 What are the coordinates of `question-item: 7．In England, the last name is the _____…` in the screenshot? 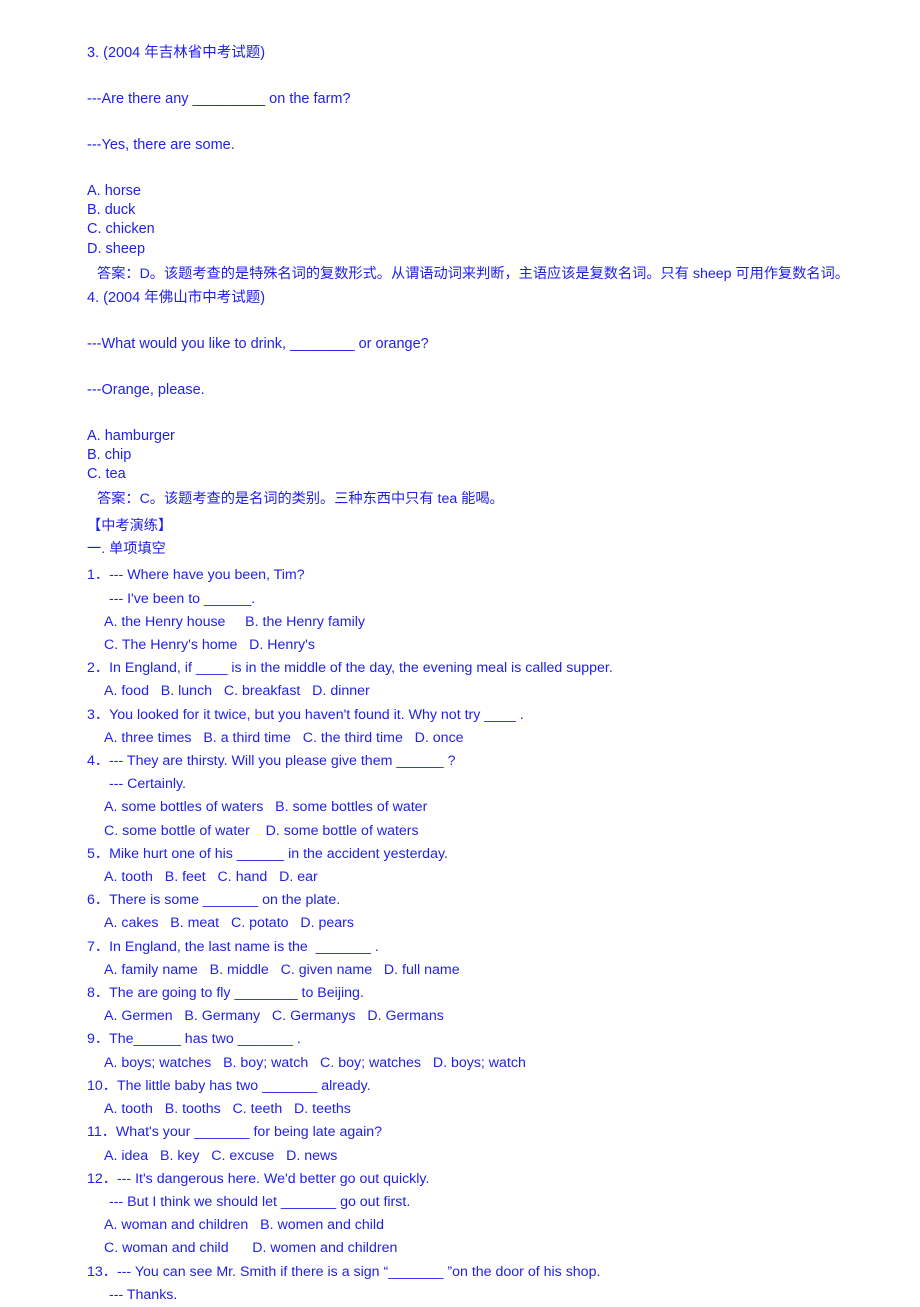 It's located at (487, 959).